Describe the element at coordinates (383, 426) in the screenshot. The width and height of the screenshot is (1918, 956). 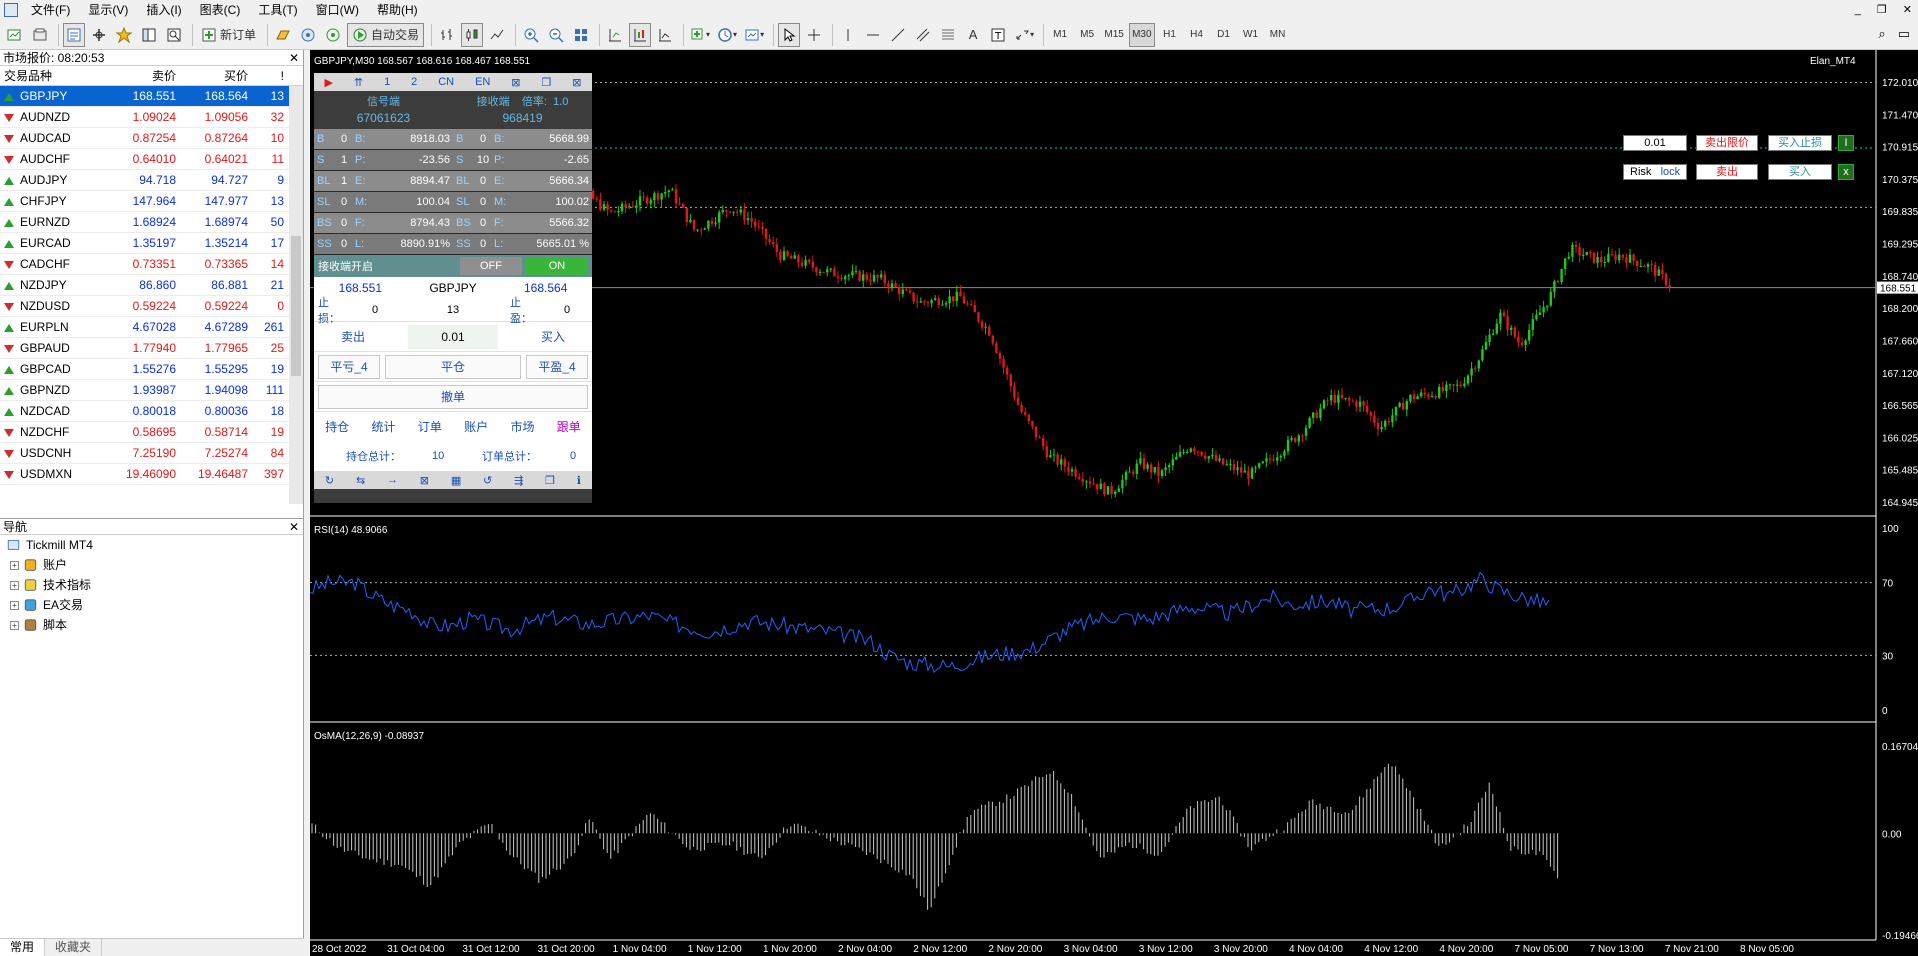
I see `panel-tab-1: 统计` at that location.